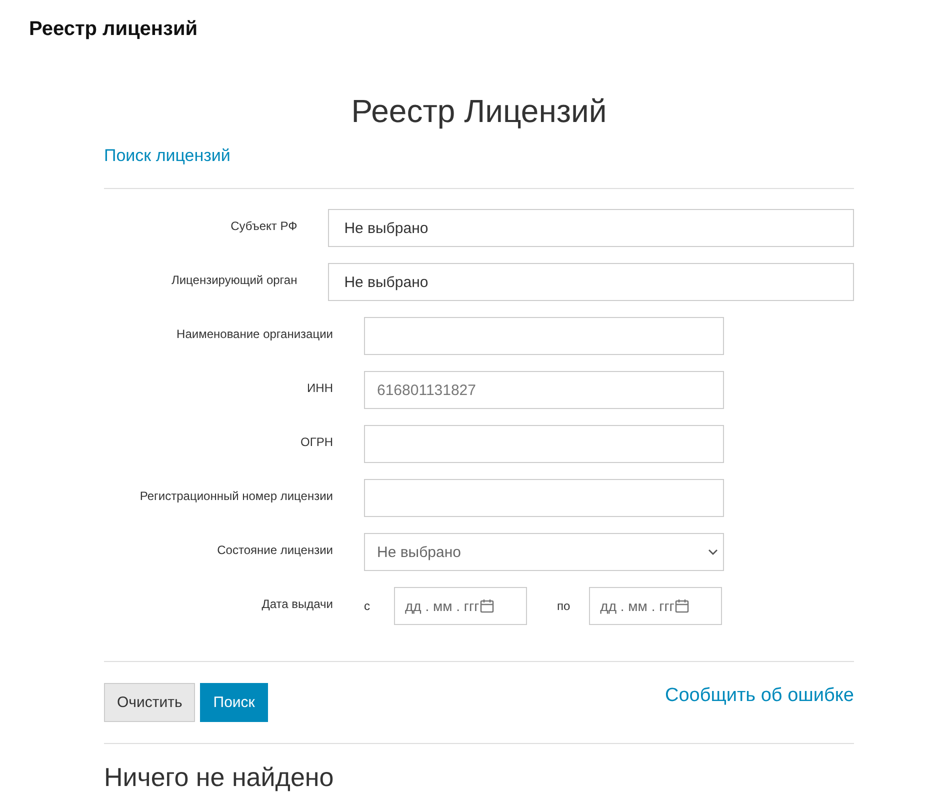 The image size is (927, 811). Describe the element at coordinates (479, 111) in the screenshot. I see `registry-heading: Реестр Лицензий` at that location.